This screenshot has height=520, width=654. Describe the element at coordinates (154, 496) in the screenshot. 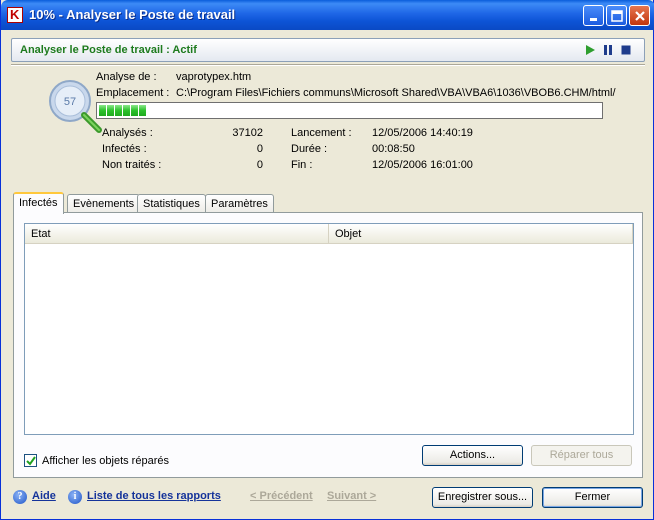

I see `all-reports-link: Liste de tous les rapports` at that location.